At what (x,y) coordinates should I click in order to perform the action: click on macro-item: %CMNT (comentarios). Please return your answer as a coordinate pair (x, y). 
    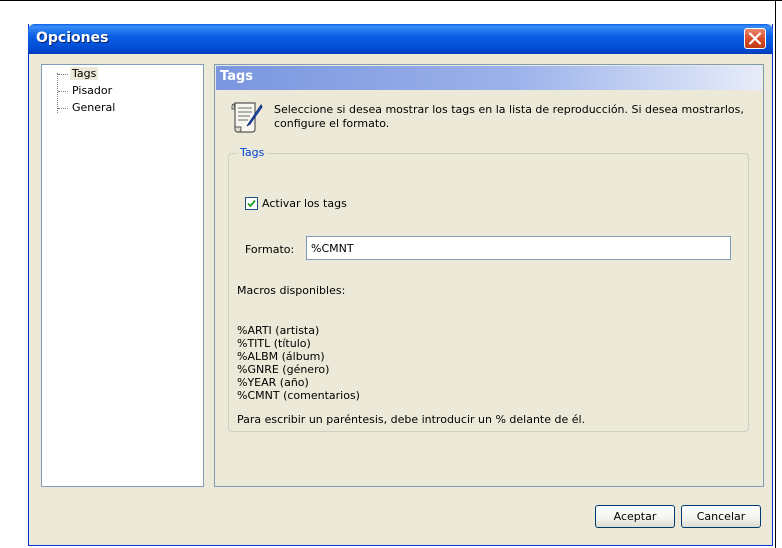
    Looking at the image, I should click on (298, 395).